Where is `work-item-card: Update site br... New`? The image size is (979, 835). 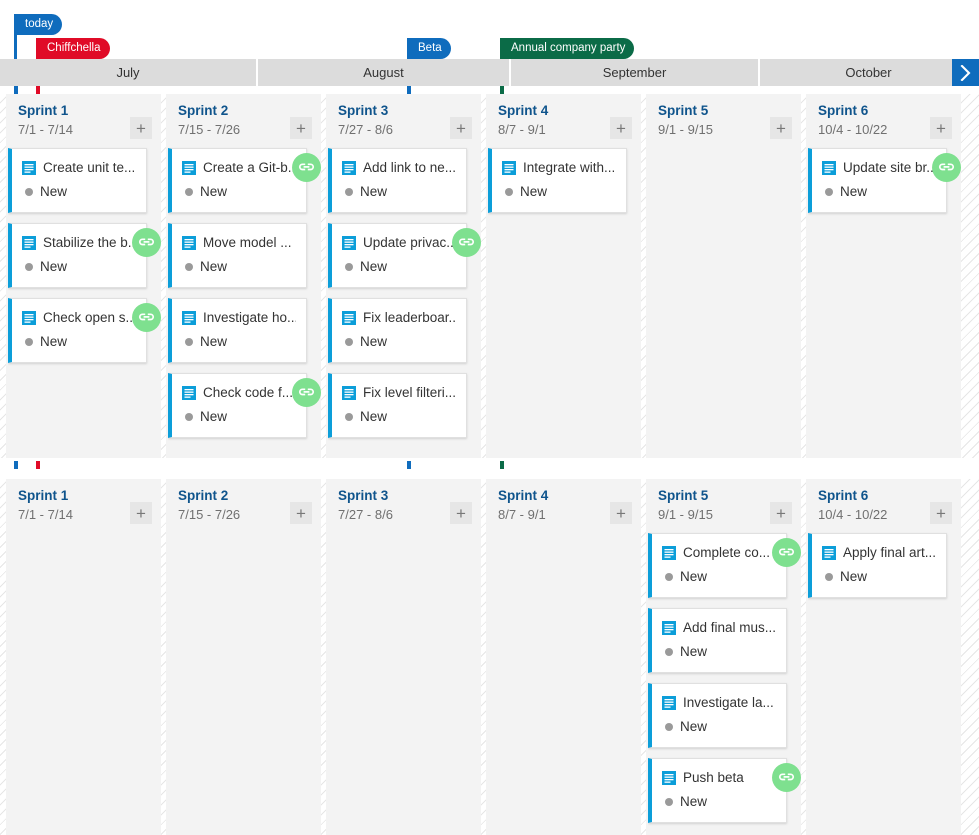
work-item-card: Update site br... New is located at coordinates (877, 180).